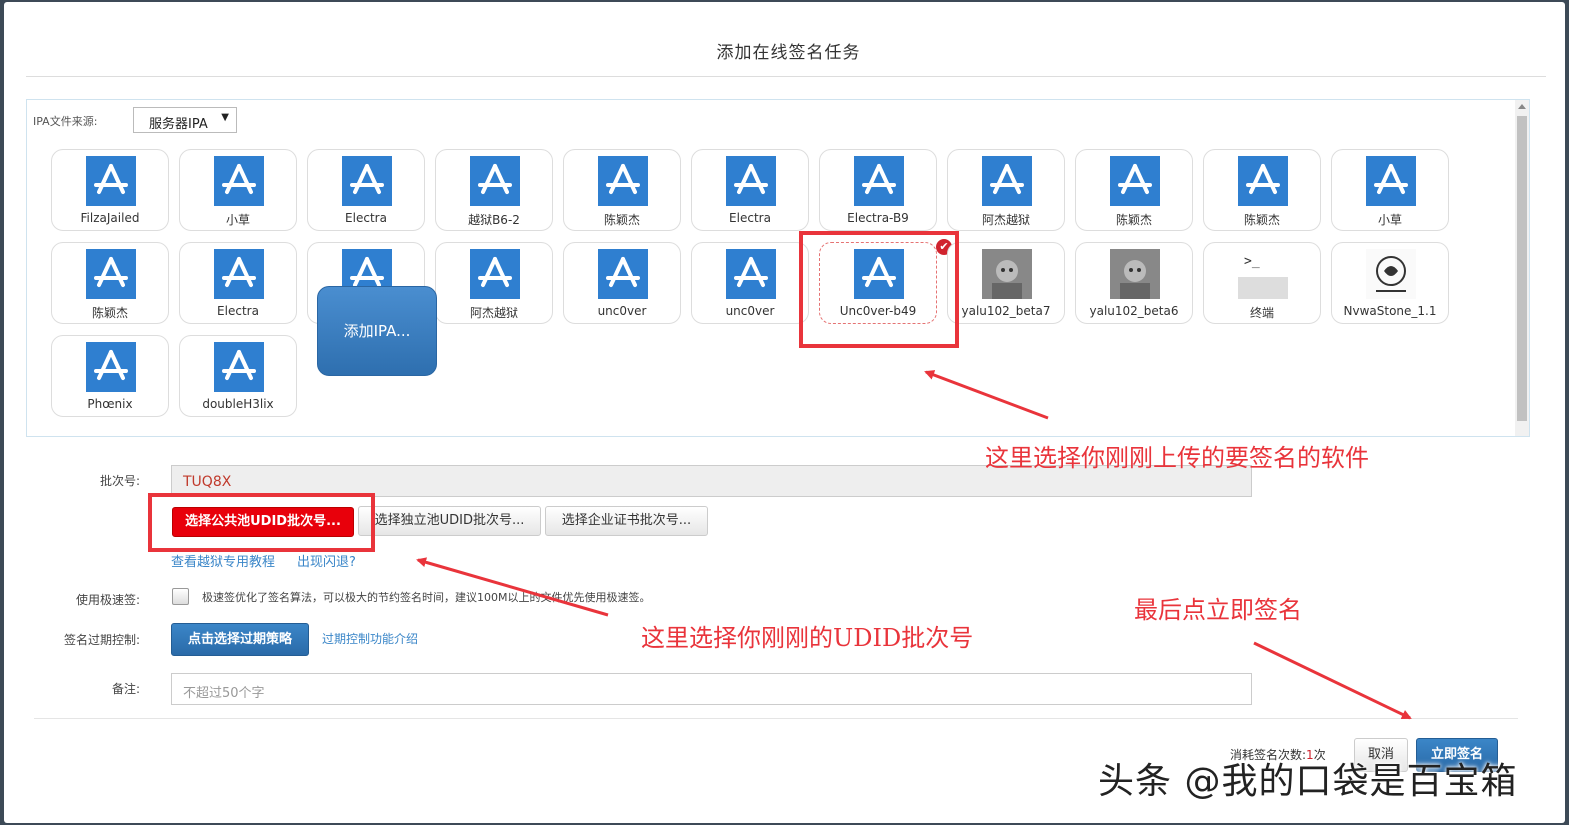  What do you see at coordinates (1332, 680) in the screenshot?
I see `arrow-to-sign` at bounding box center [1332, 680].